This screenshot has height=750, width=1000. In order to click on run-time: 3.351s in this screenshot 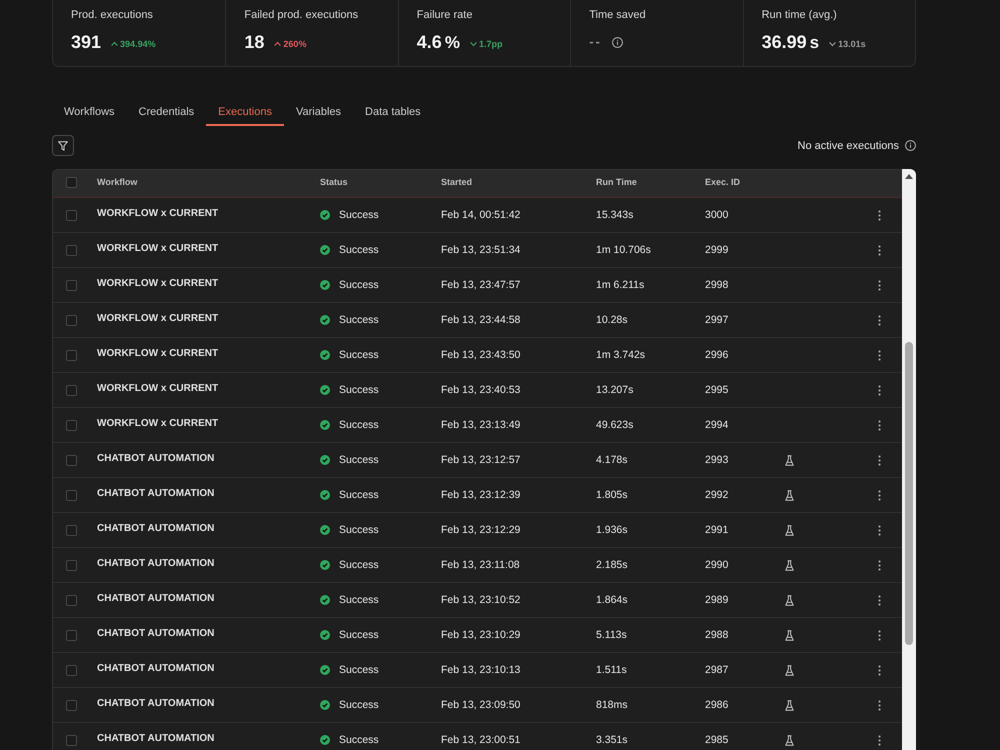, I will do `click(612, 740)`.